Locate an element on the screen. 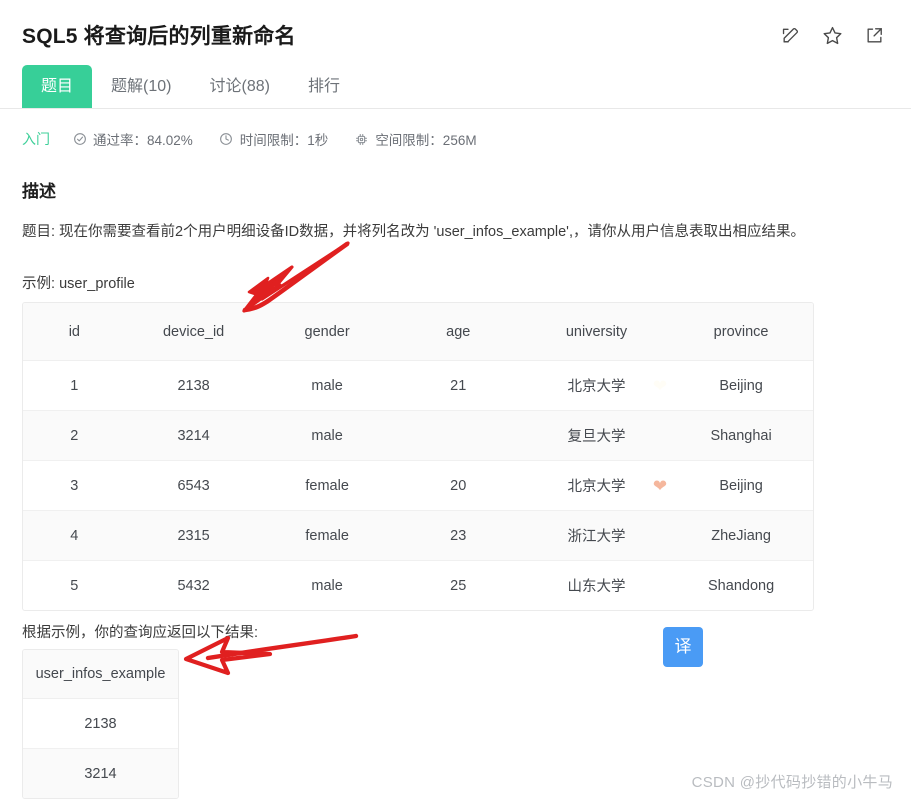 The image size is (911, 800). cell-device-id: 2315 is located at coordinates (193, 535).